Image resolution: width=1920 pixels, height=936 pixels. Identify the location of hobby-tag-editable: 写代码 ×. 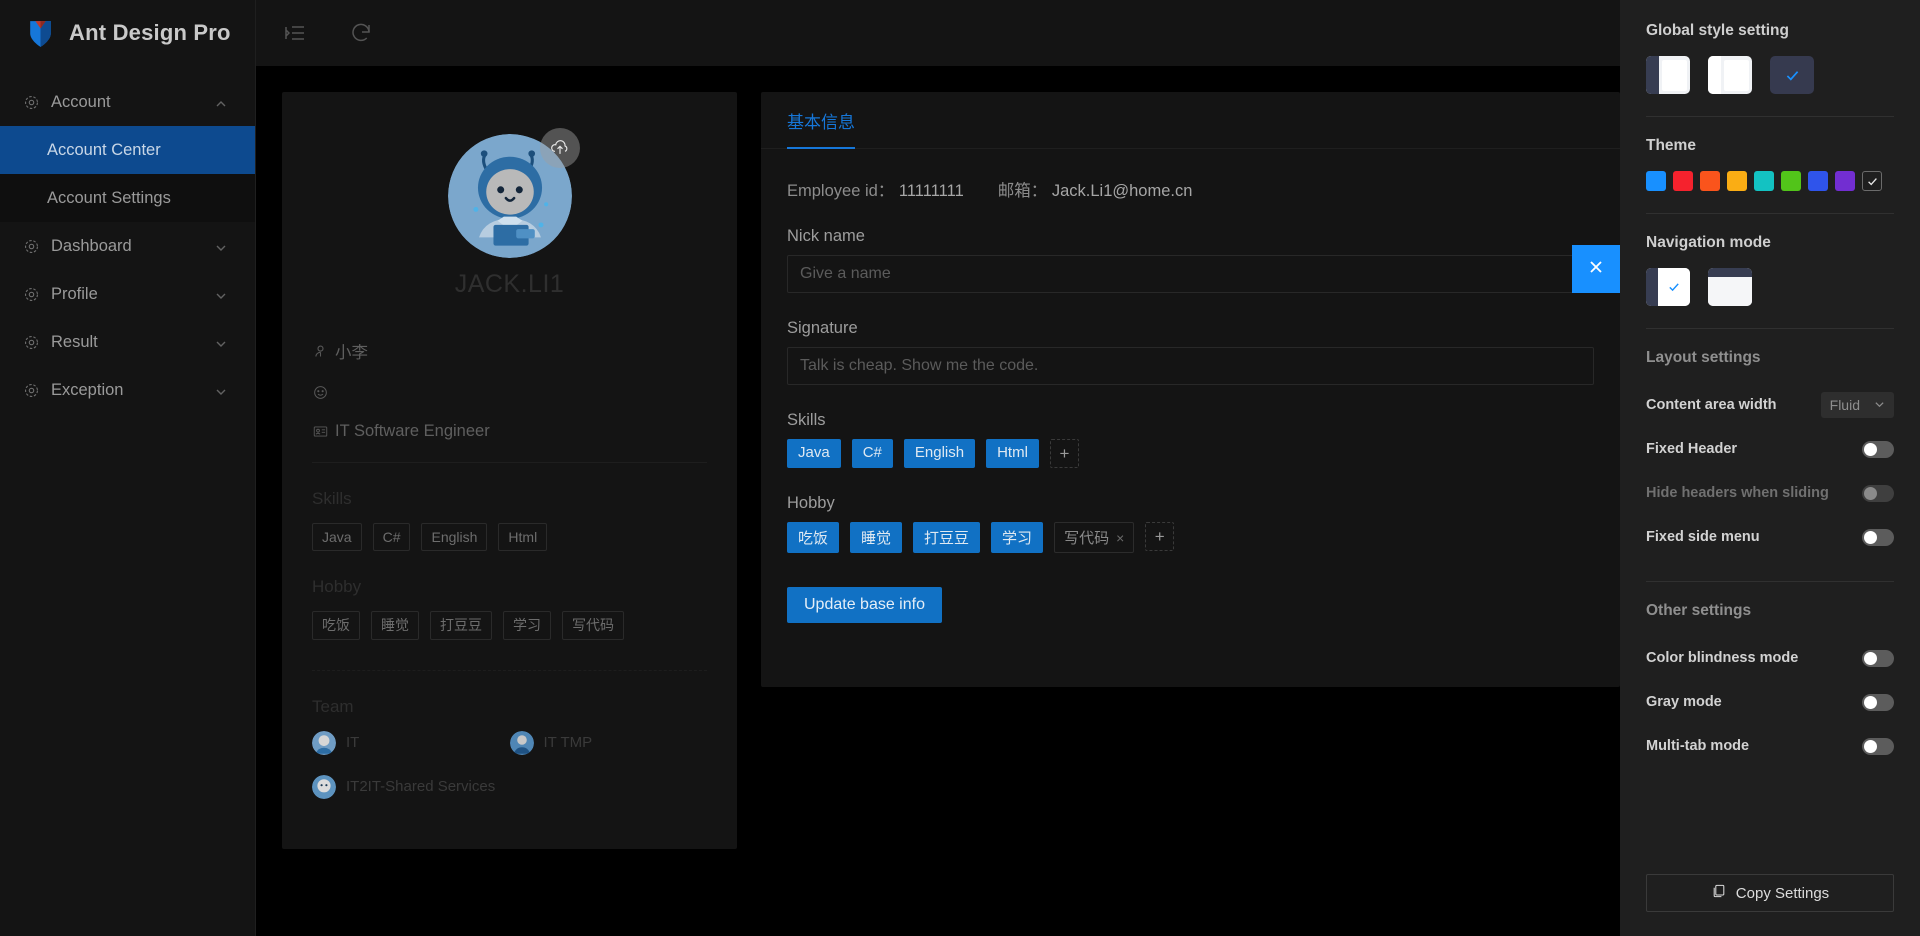
(1094, 537).